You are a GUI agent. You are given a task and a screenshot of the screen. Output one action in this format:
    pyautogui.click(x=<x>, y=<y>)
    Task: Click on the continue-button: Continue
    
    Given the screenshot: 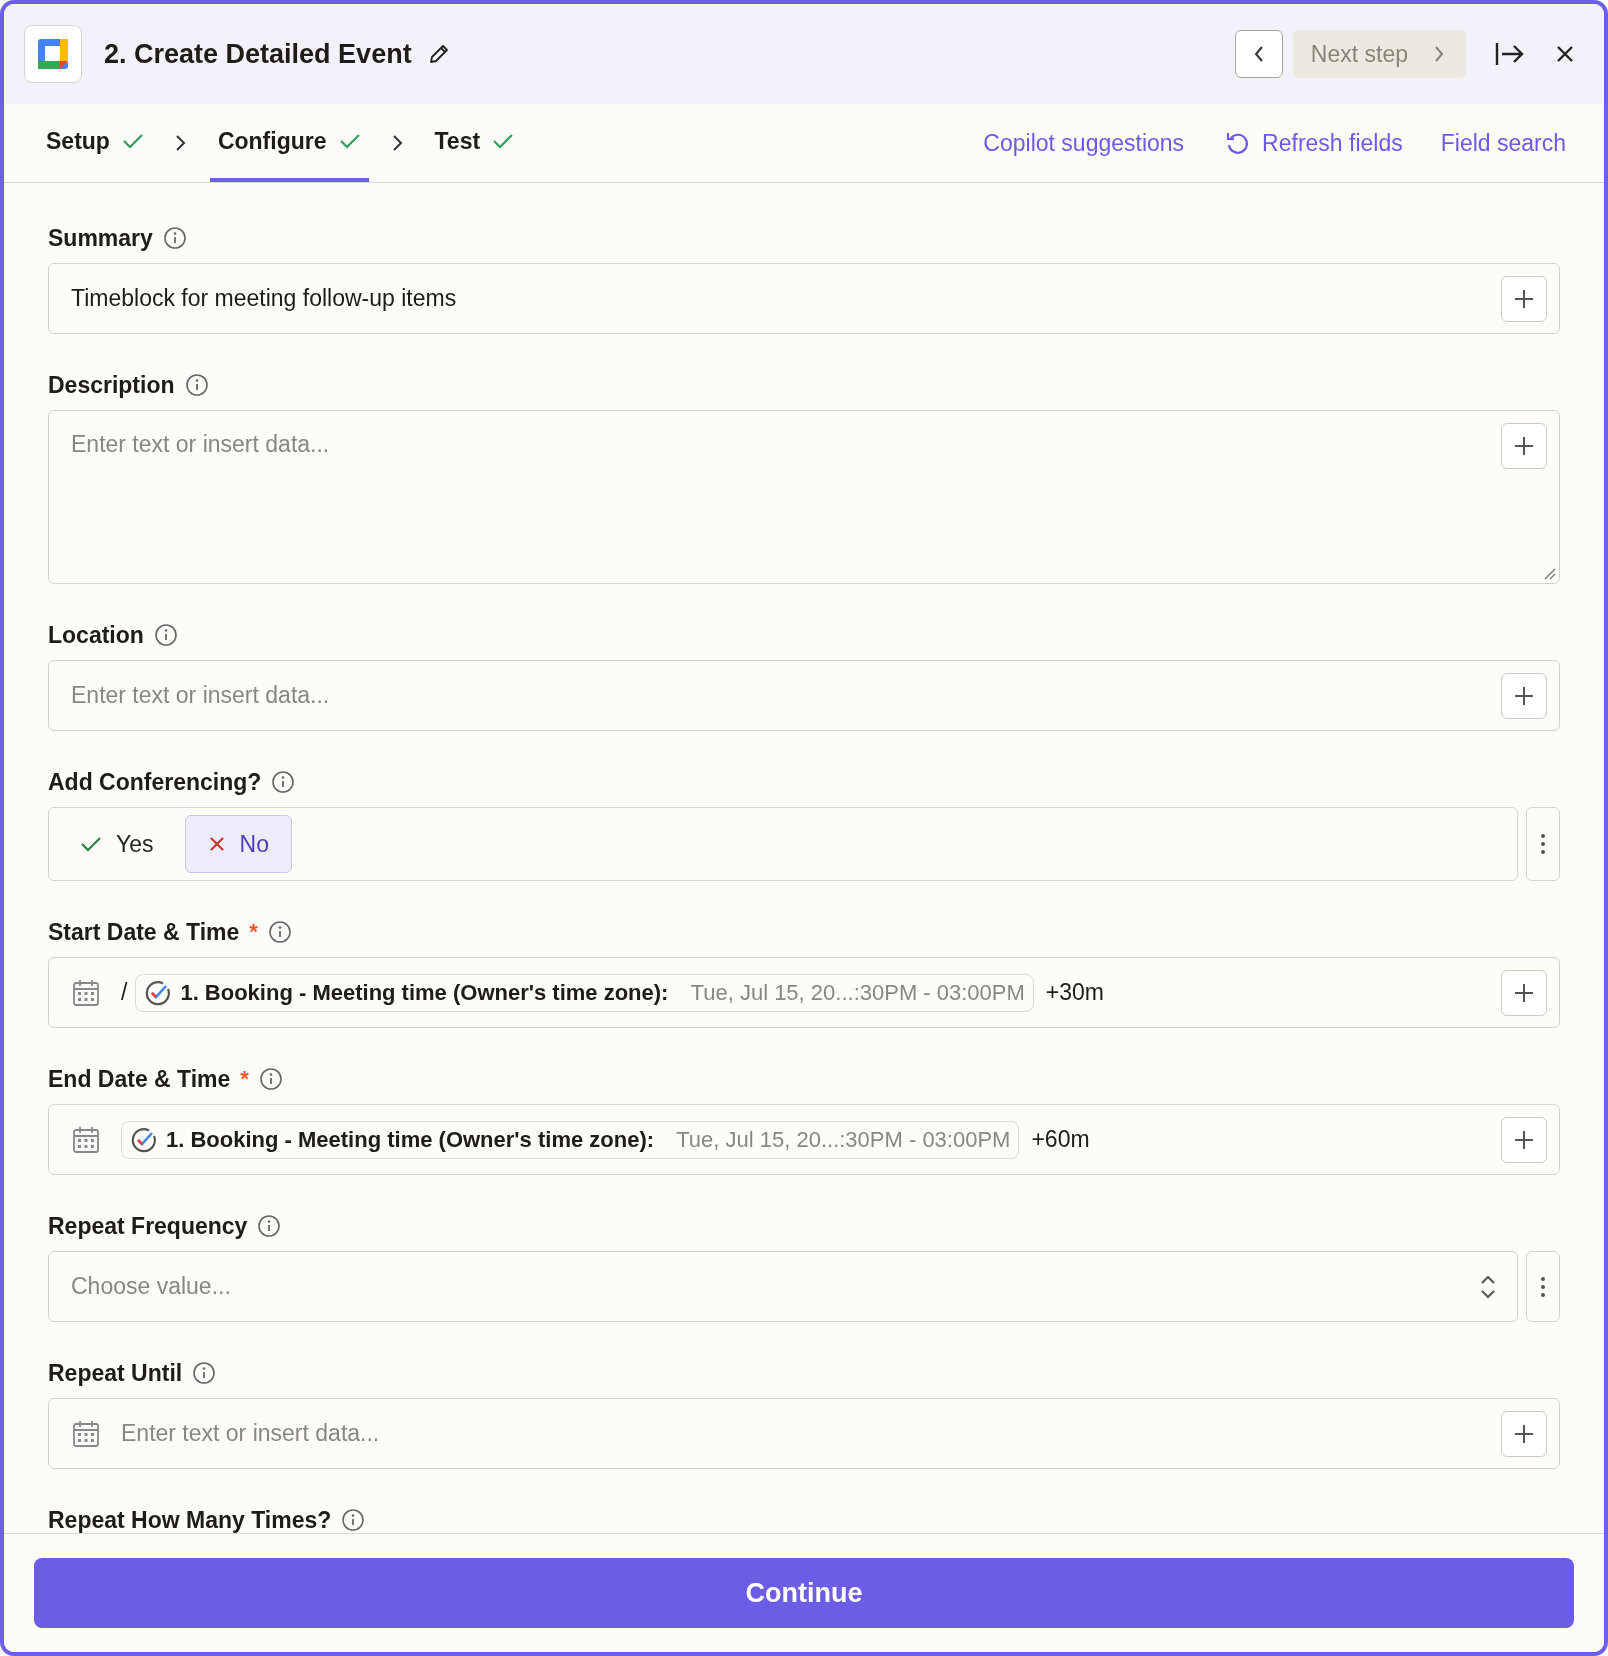 What is the action you would take?
    pyautogui.click(x=804, y=1593)
    